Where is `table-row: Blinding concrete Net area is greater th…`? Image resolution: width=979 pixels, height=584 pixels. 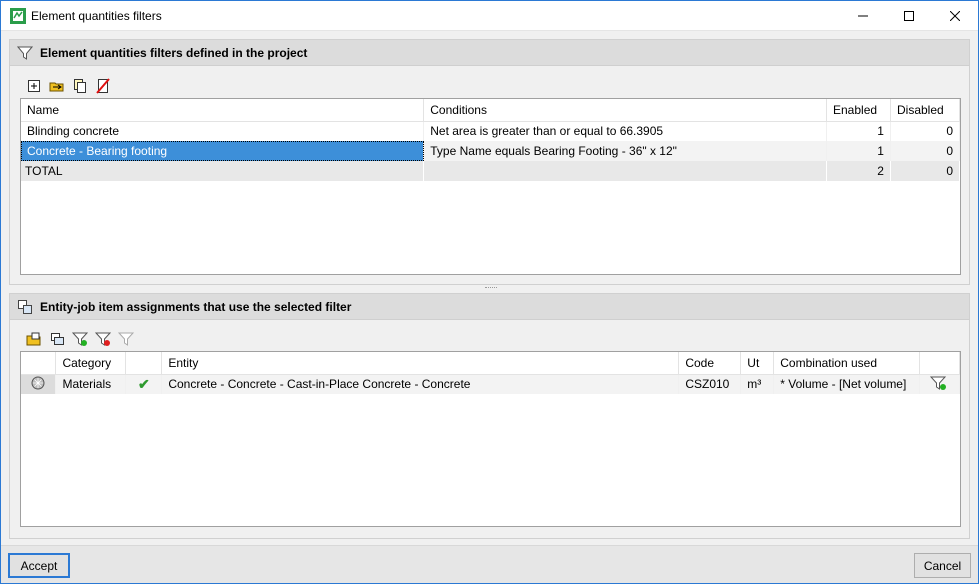 table-row: Blinding concrete Net area is greater th… is located at coordinates (490, 131).